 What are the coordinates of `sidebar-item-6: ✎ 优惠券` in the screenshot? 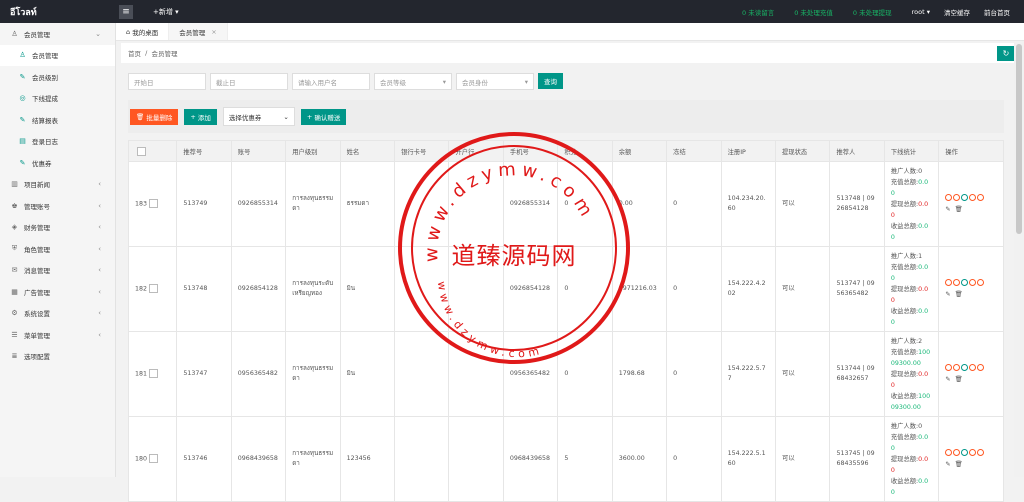 It's located at (57, 163).